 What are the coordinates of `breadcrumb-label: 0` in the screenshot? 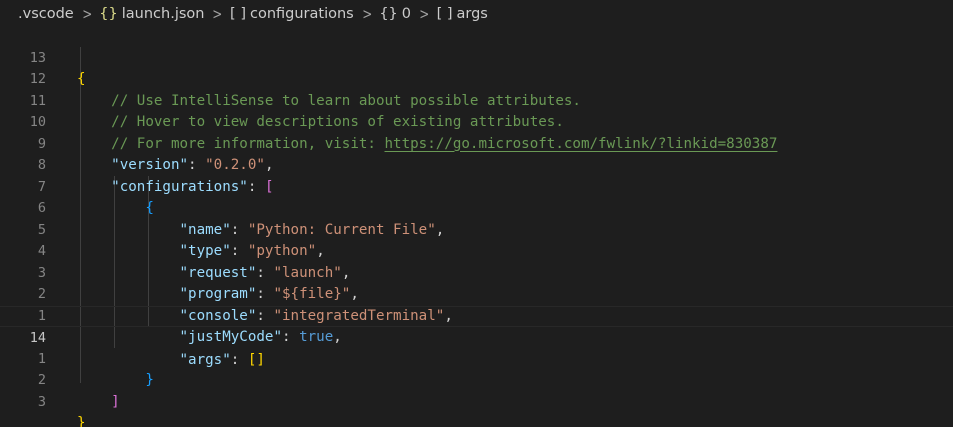 It's located at (406, 14).